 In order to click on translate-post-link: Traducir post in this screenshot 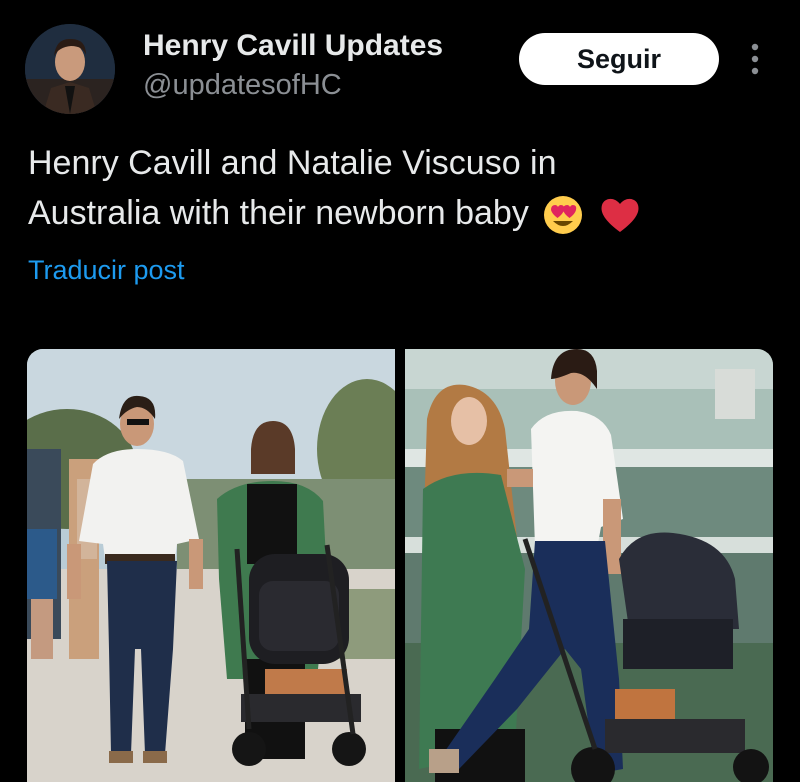, I will do `click(106, 270)`.